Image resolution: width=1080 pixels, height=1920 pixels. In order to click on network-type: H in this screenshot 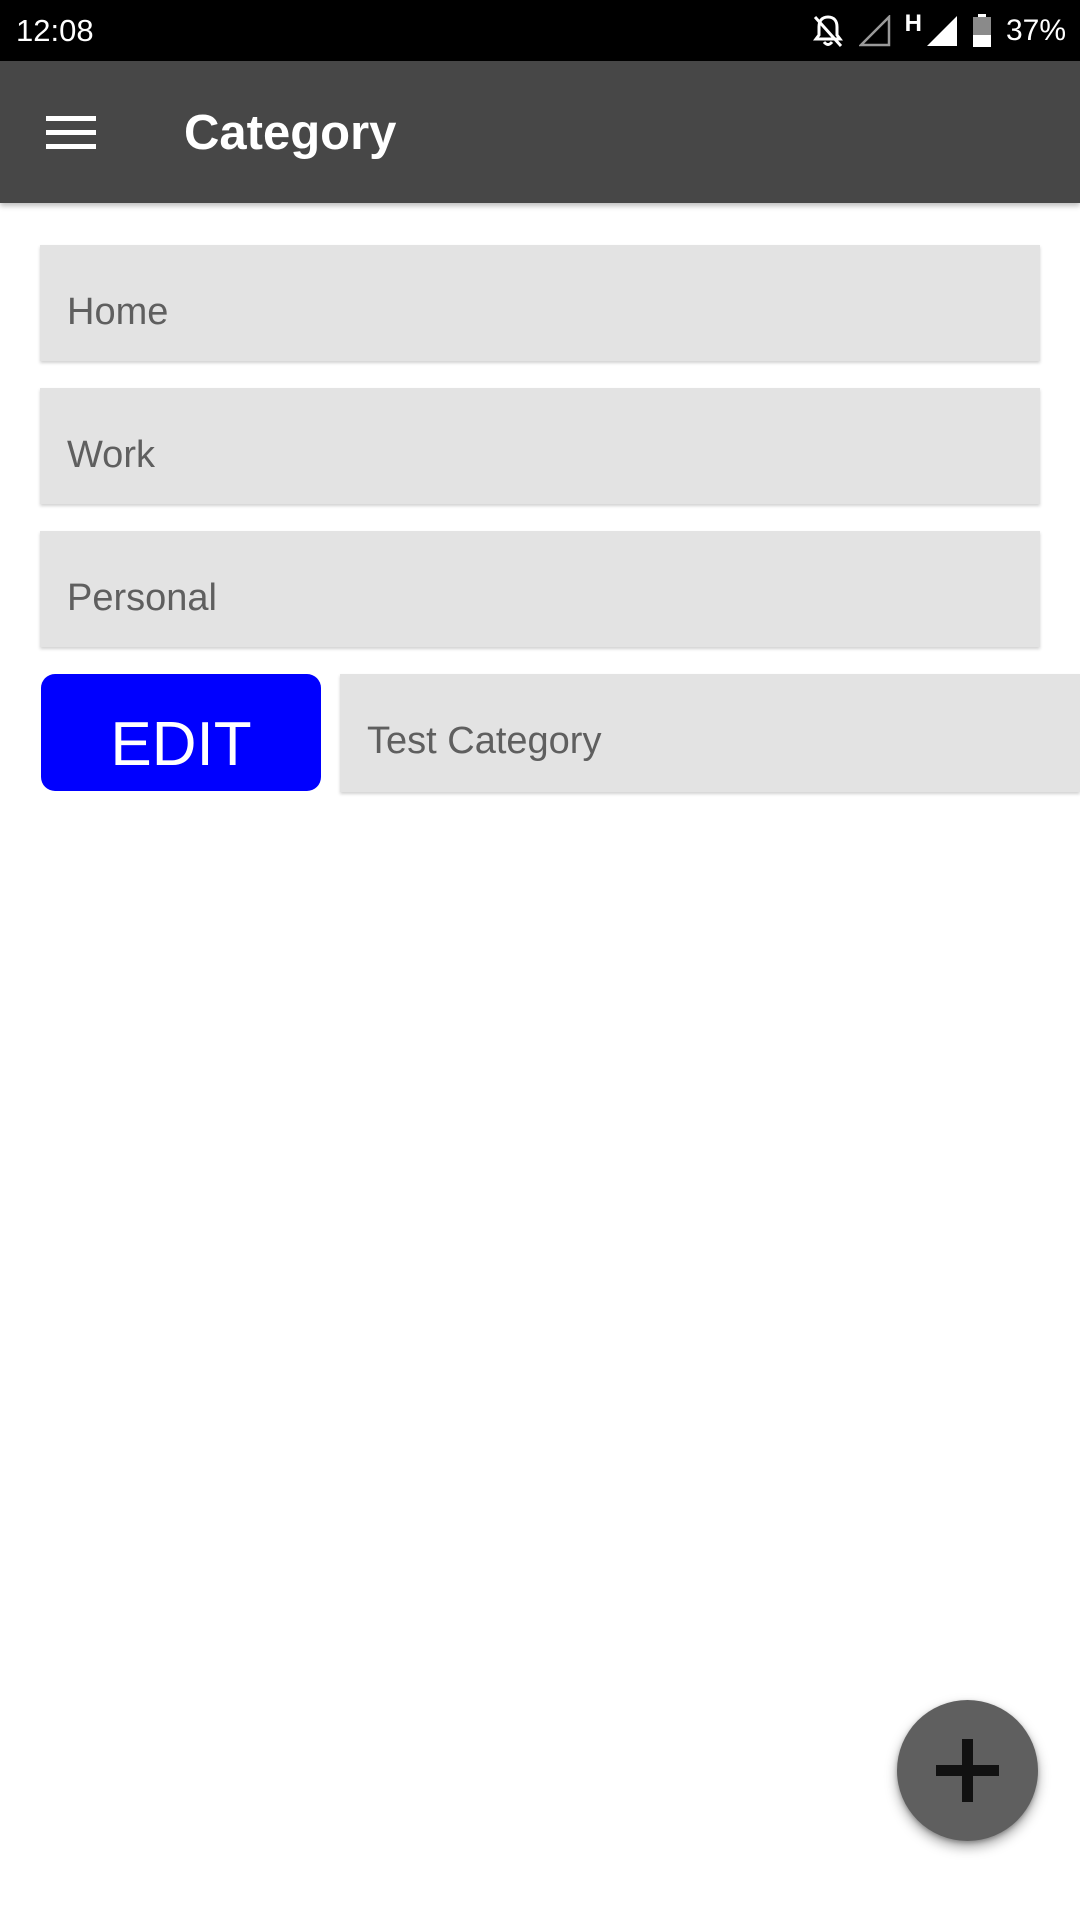, I will do `click(913, 23)`.